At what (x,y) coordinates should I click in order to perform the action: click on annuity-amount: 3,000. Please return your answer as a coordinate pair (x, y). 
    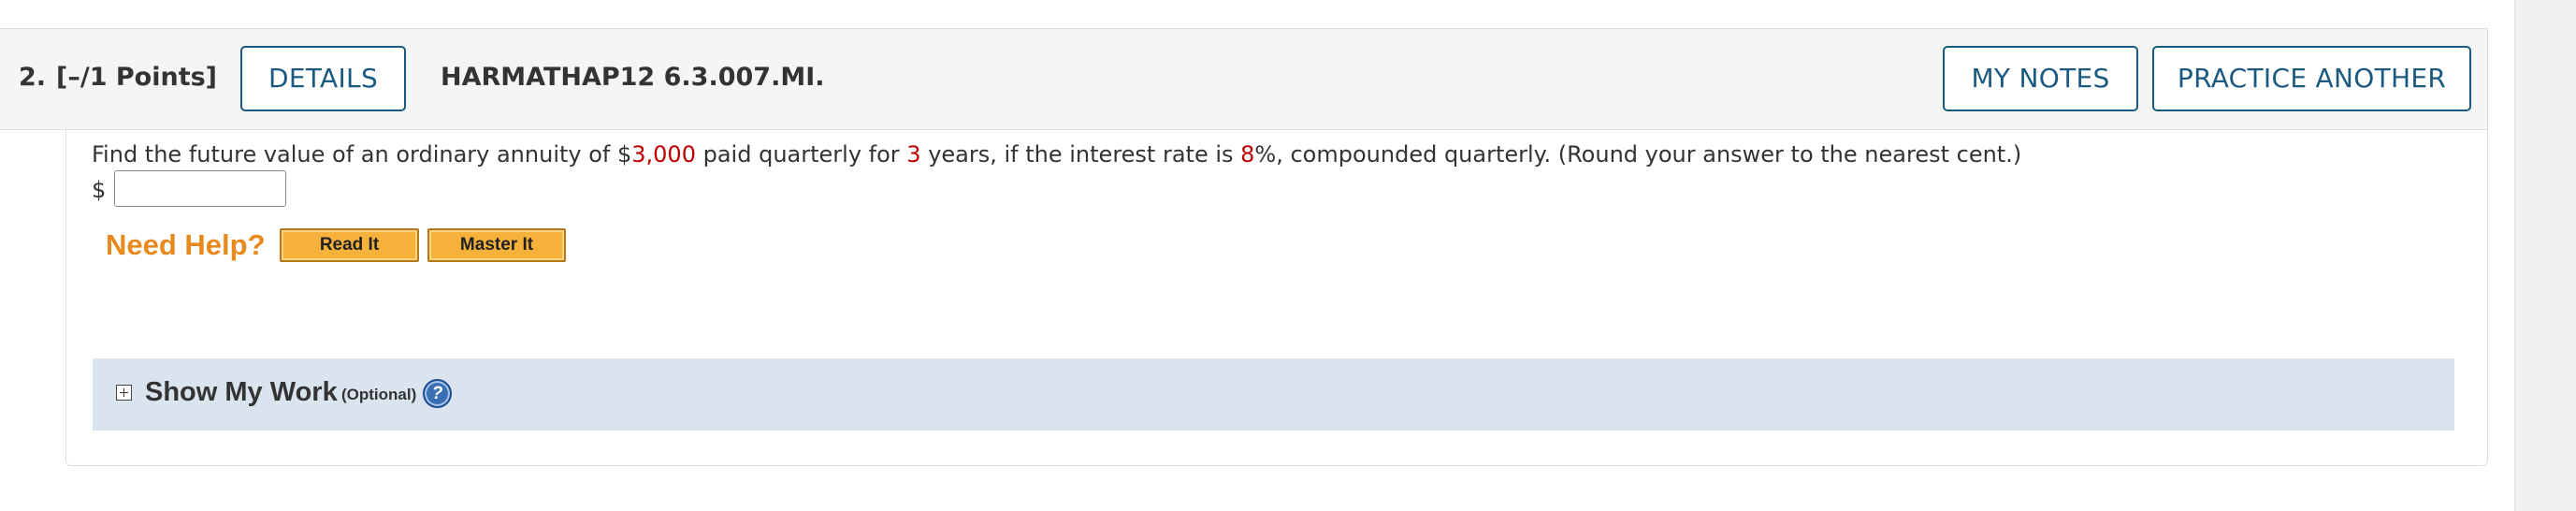
    Looking at the image, I should click on (663, 154).